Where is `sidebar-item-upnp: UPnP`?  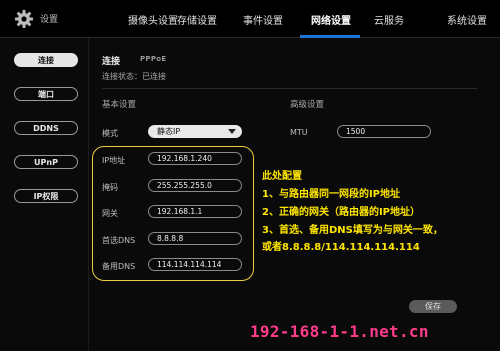
sidebar-item-upnp: UPnP is located at coordinates (46, 162).